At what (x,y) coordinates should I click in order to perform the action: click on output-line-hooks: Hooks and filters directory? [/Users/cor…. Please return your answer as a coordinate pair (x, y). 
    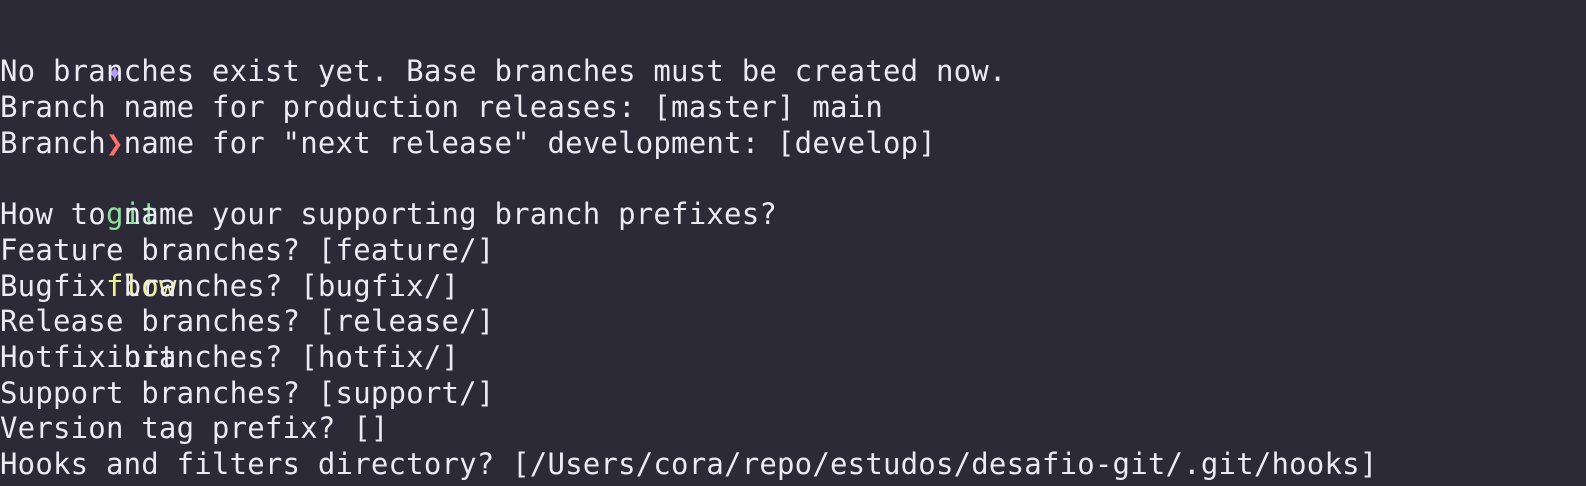
    Looking at the image, I should click on (689, 463).